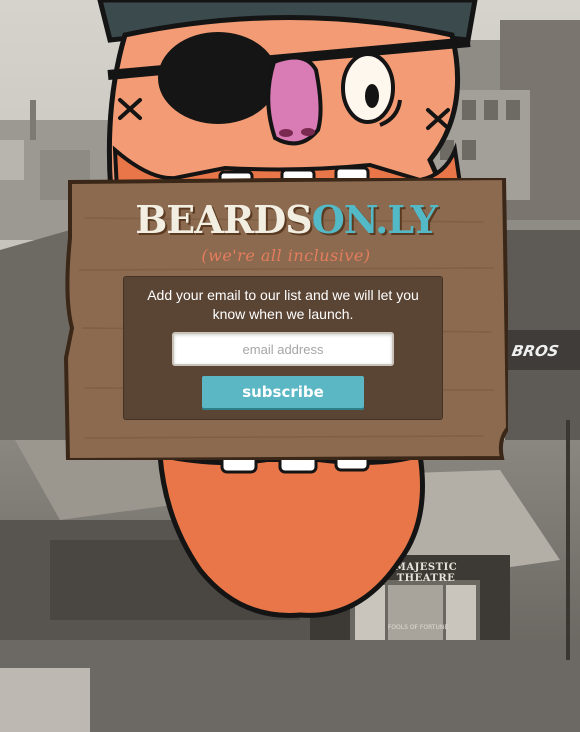 This screenshot has width=580, height=732. Describe the element at coordinates (286, 255) in the screenshot. I see `brand-tagline: (we're all inclusive)` at that location.